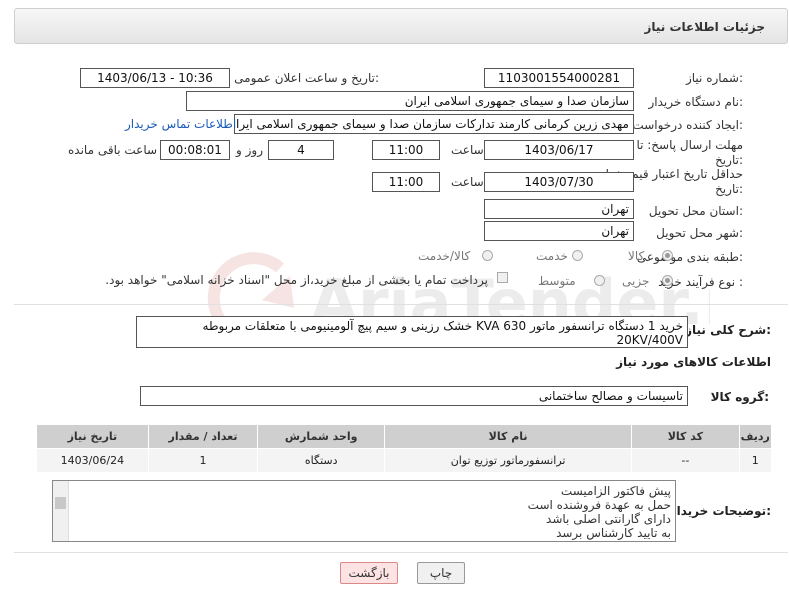 The height and width of the screenshot is (598, 789). Describe the element at coordinates (695, 211) in the screenshot. I see `province-label: استان محل تحویل:` at that location.